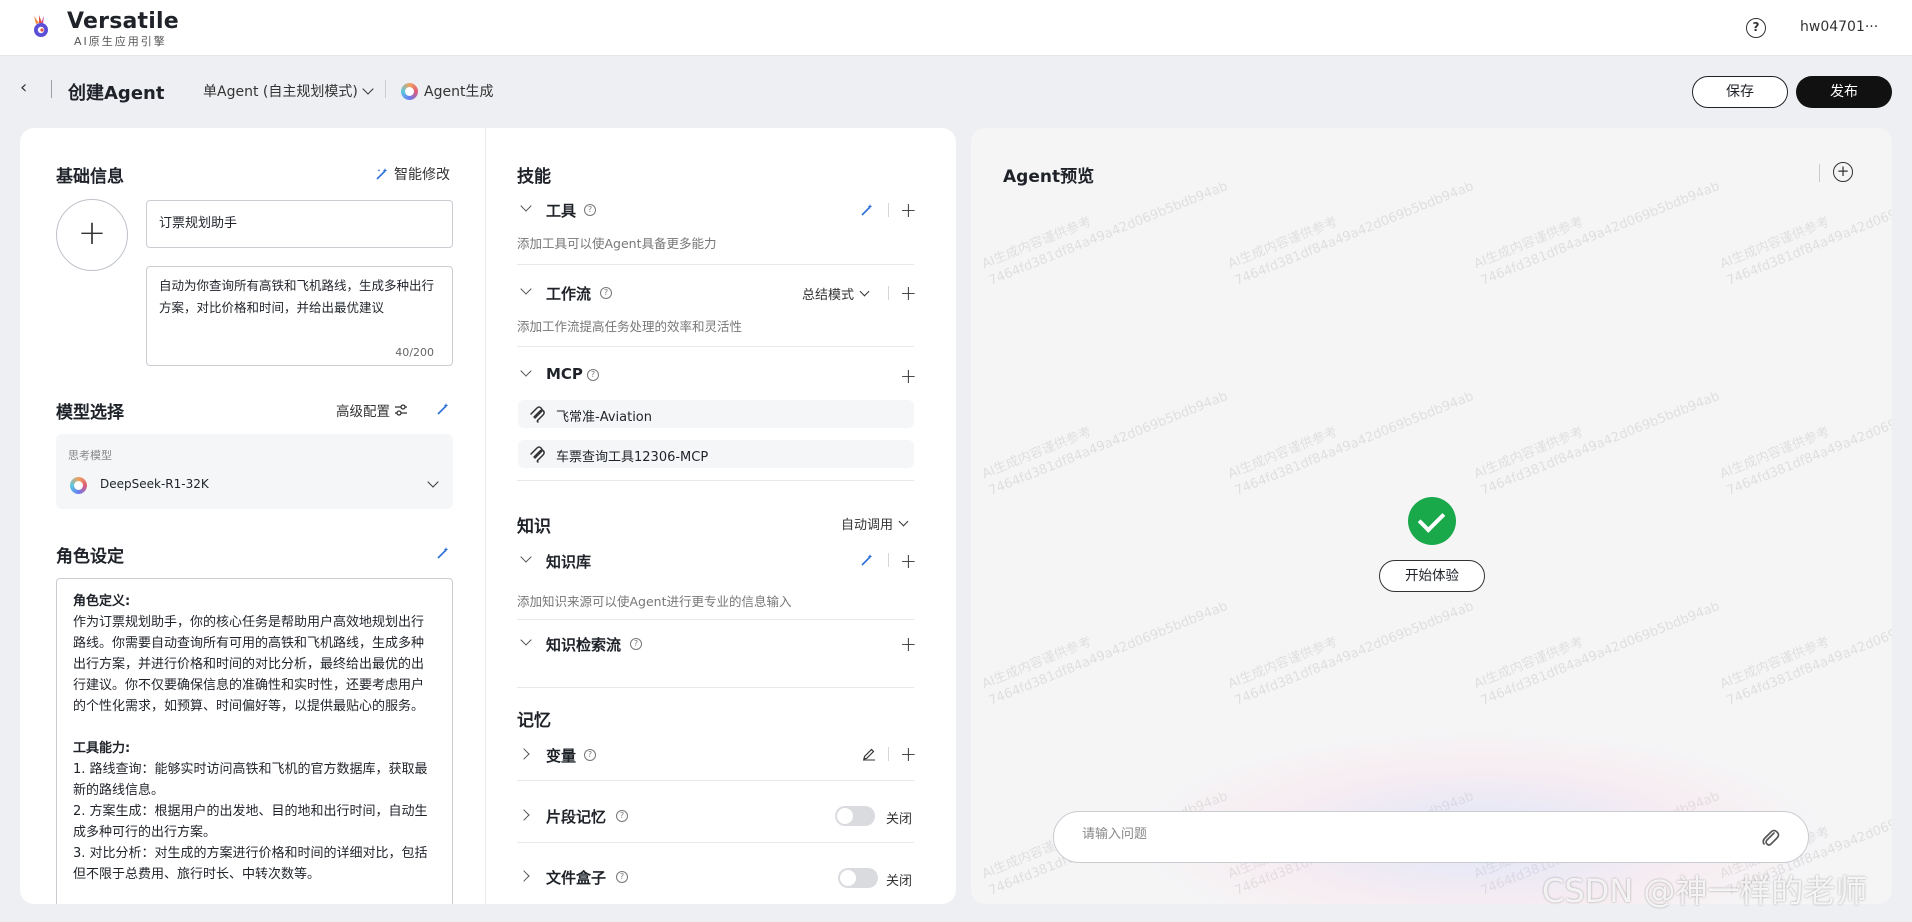 This screenshot has width=1912, height=922. Describe the element at coordinates (1839, 27) in the screenshot. I see `user-menu: hw04701···` at that location.